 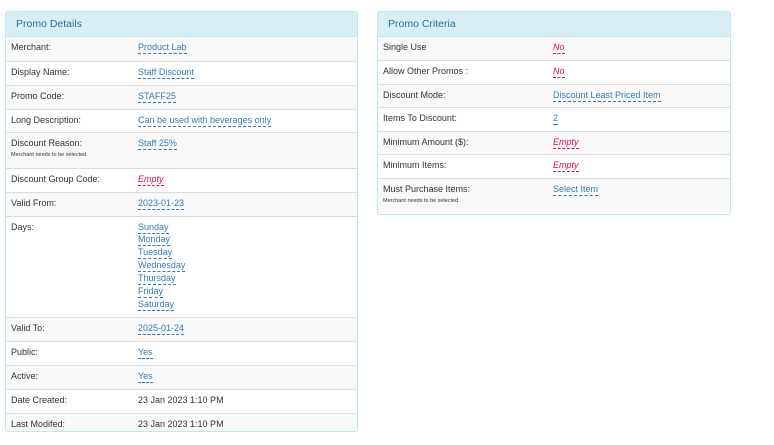 I want to click on promo-details-heading: Promo Details, so click(x=181, y=24).